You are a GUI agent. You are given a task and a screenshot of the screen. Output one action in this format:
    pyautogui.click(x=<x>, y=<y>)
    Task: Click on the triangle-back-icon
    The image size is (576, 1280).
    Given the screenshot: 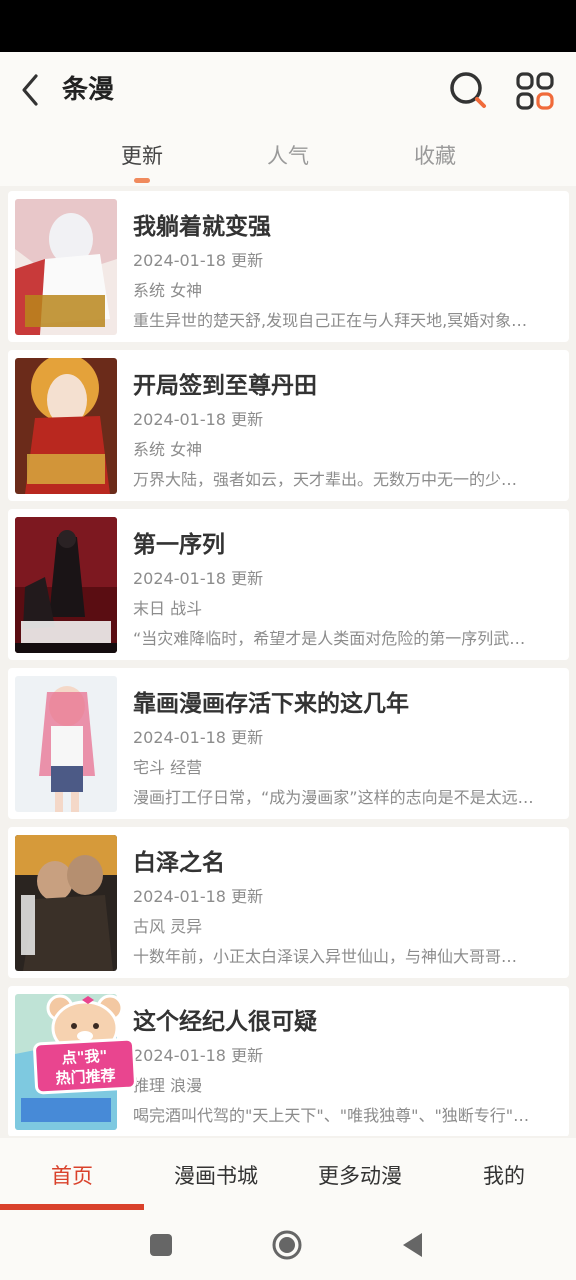 What is the action you would take?
    pyautogui.click(x=412, y=1245)
    